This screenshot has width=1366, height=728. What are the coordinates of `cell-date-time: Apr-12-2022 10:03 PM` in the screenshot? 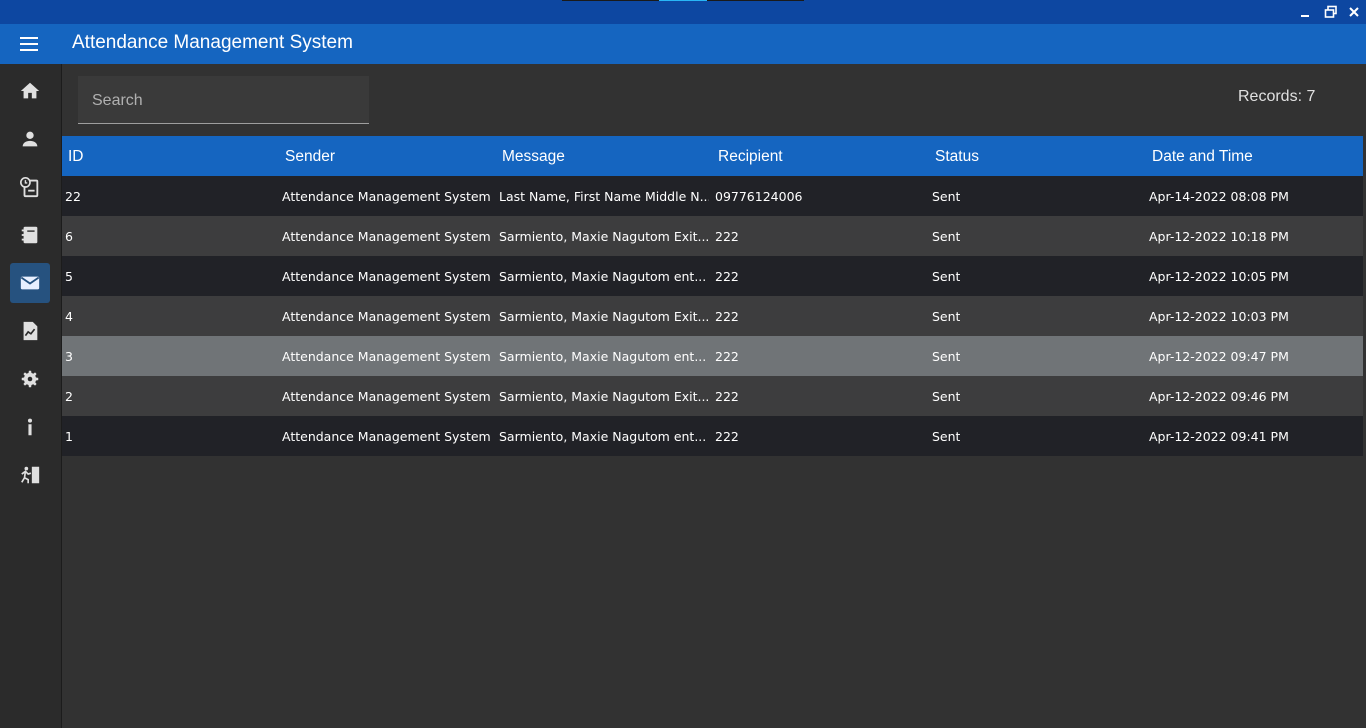 It's located at (1219, 316).